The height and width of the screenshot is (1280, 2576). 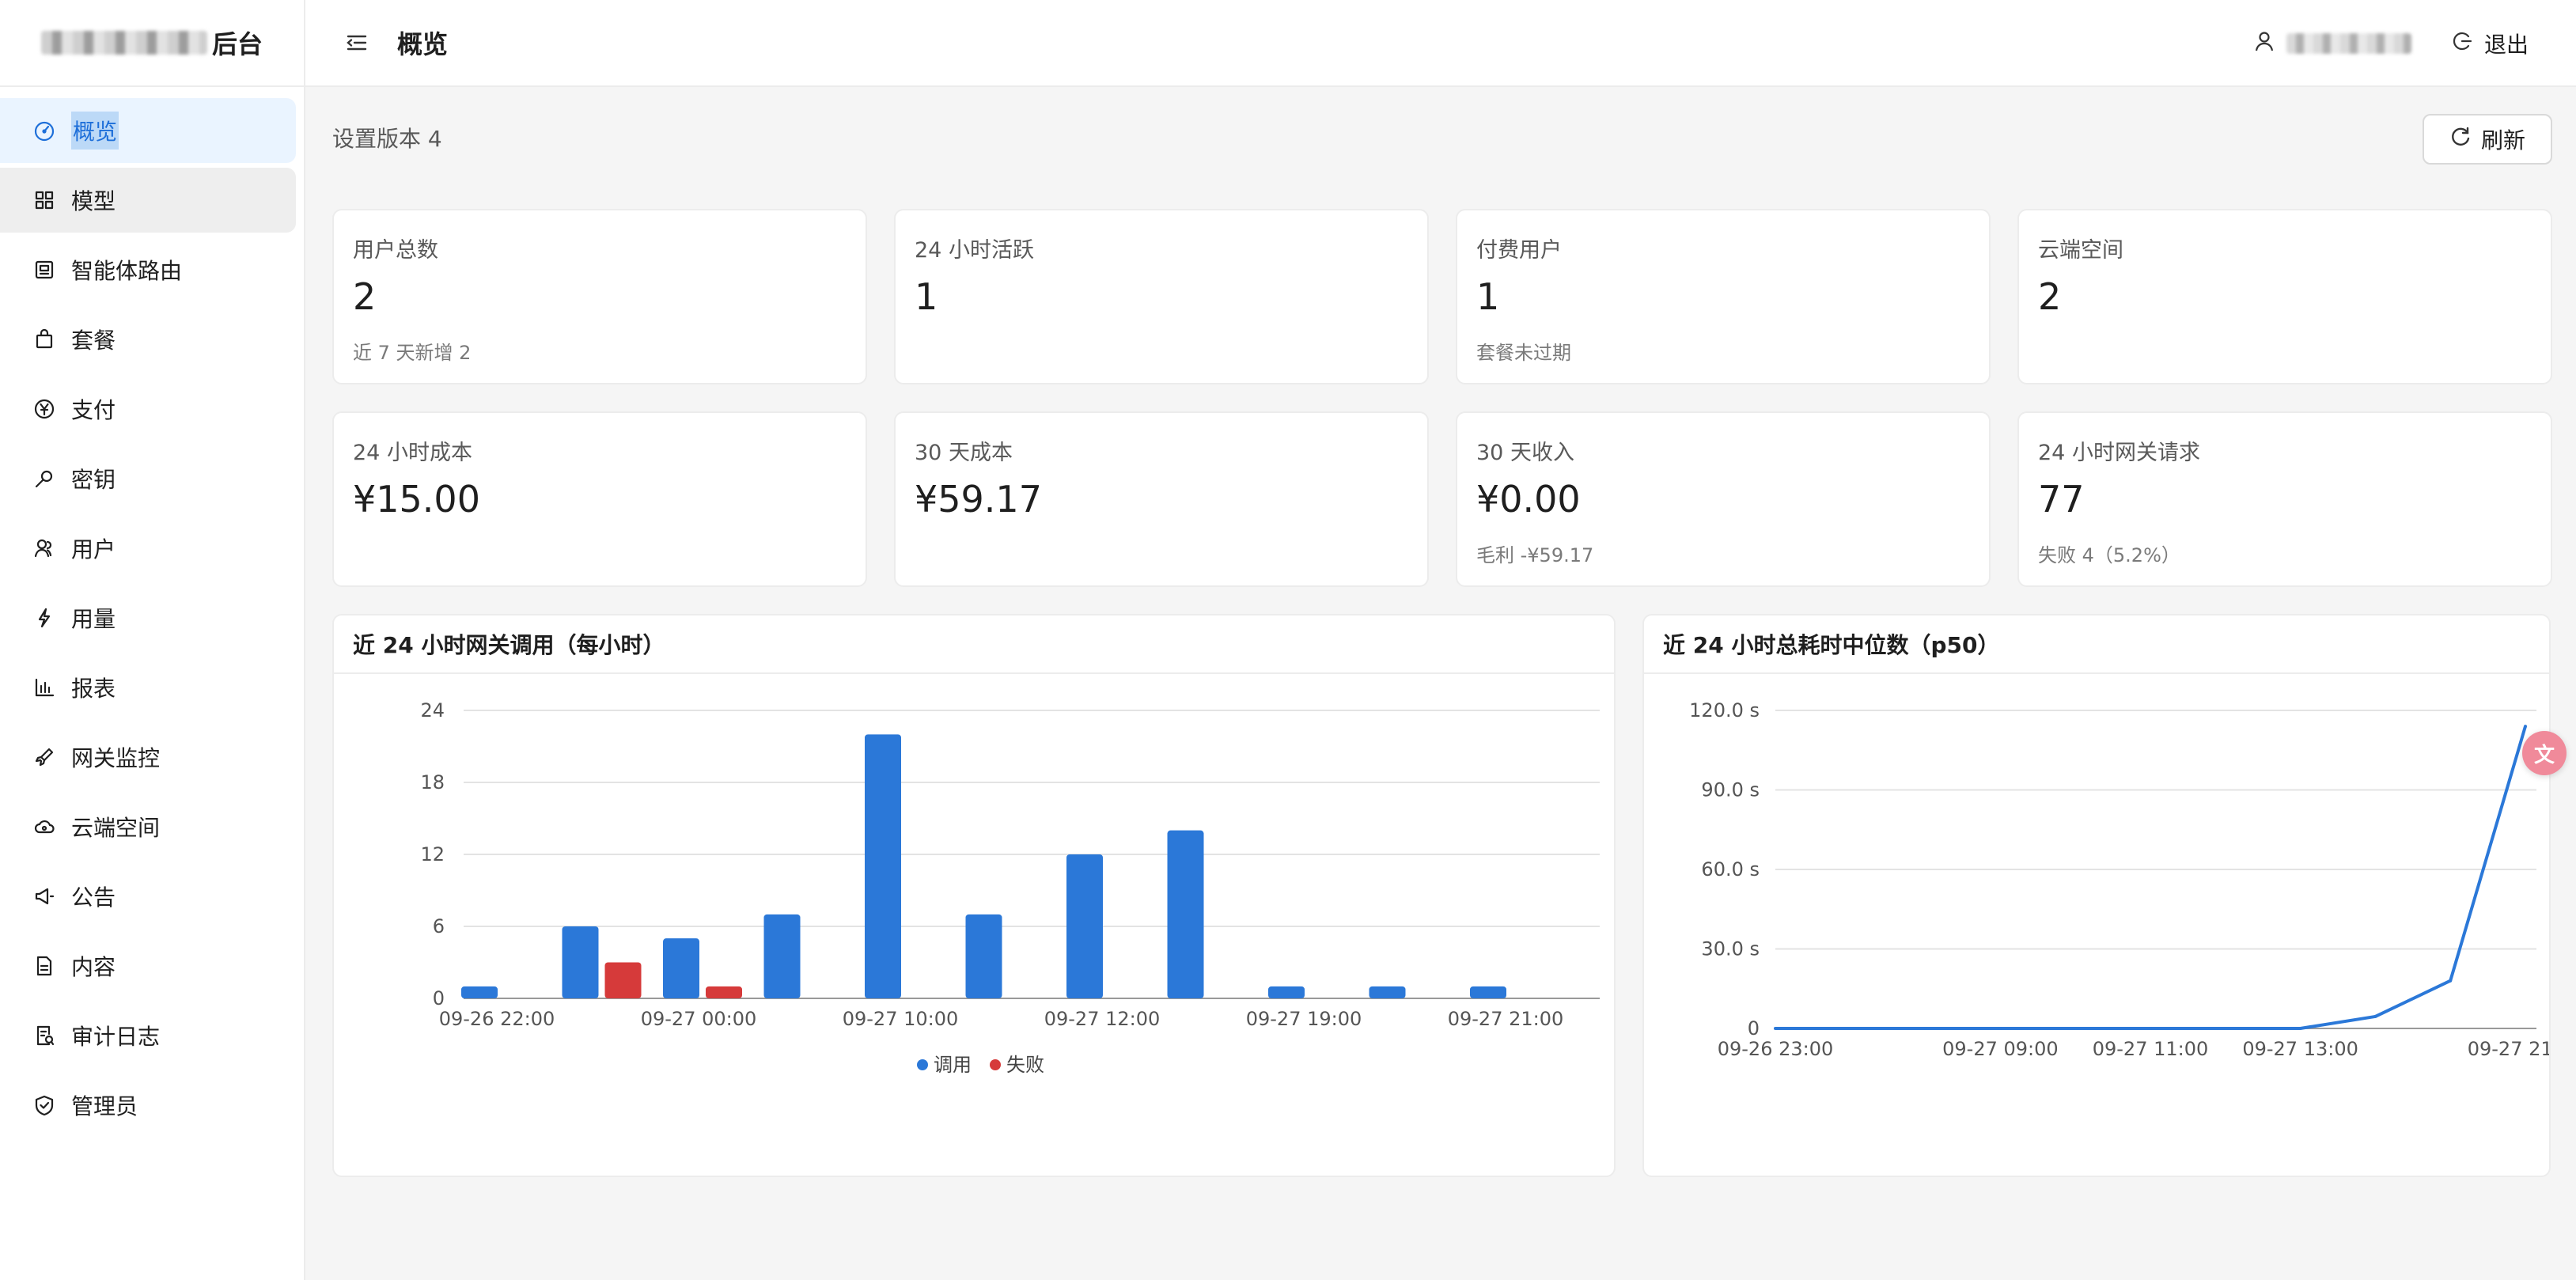 What do you see at coordinates (2348, 43) in the screenshot?
I see `user-name-redacted` at bounding box center [2348, 43].